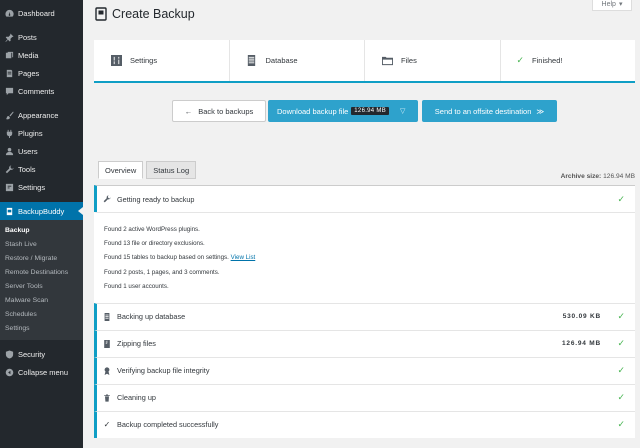  I want to click on submenu-item-backup: Backup, so click(41, 230).